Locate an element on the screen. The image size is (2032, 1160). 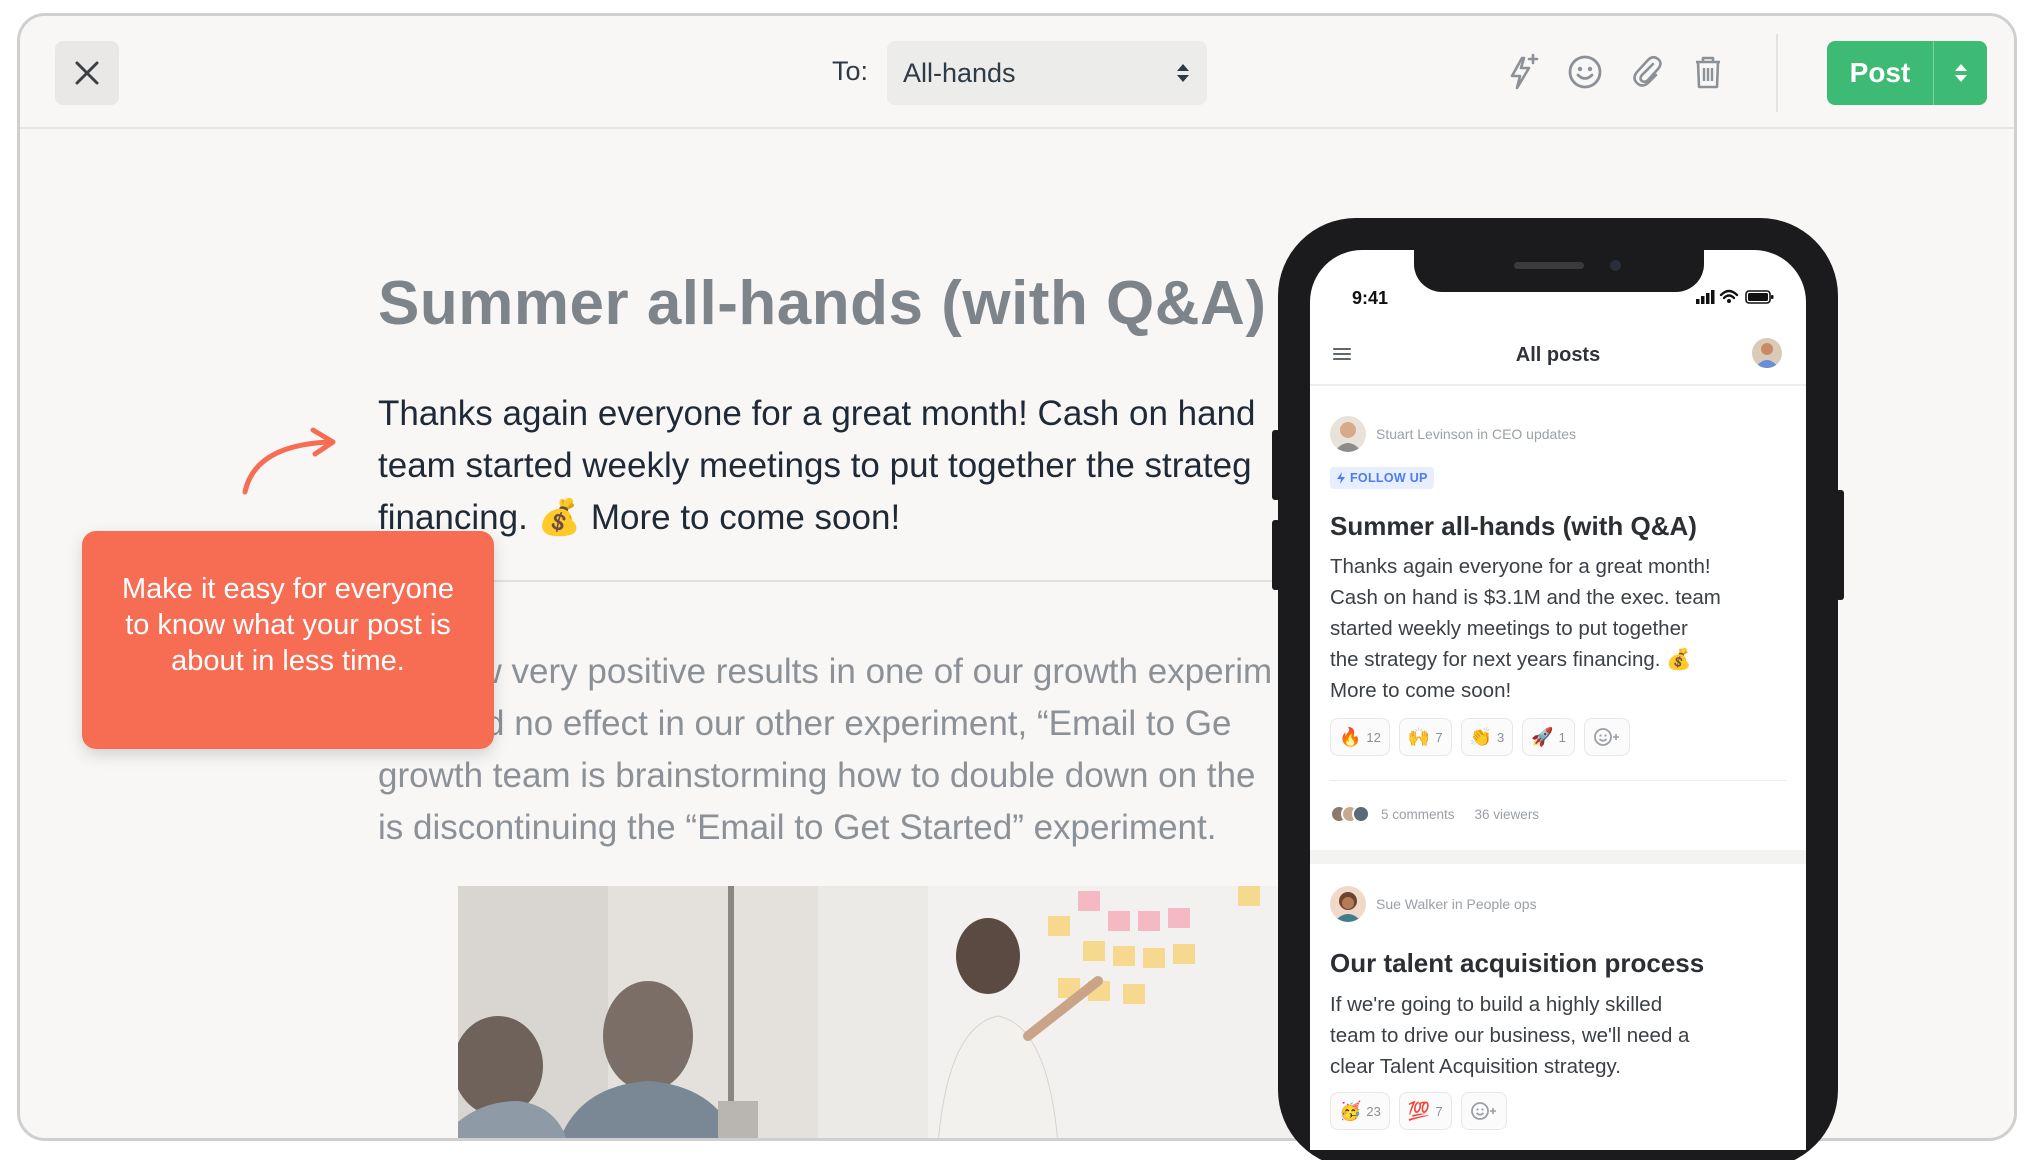
reaction-hundred: 💯 7 is located at coordinates (1425, 1111).